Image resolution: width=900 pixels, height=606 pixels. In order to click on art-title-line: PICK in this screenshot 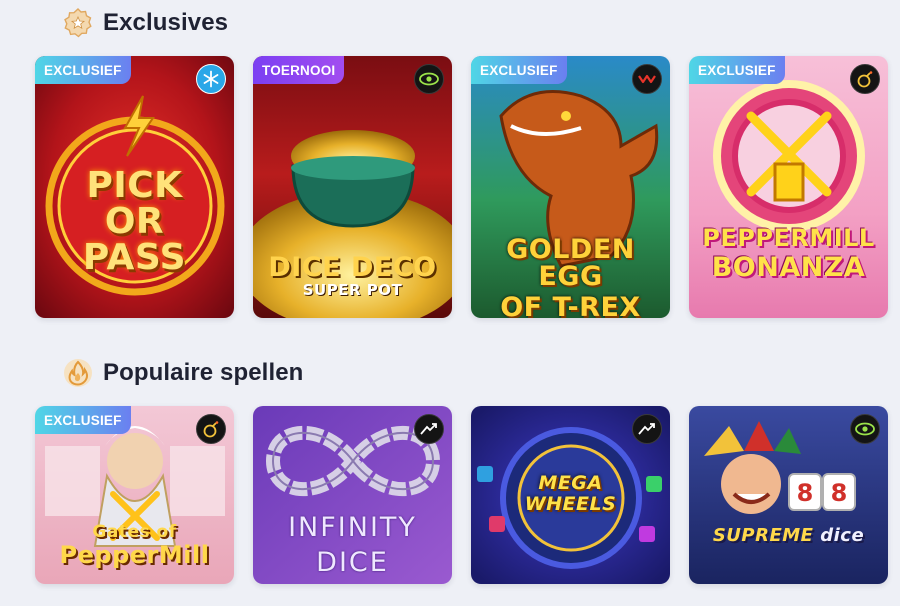, I will do `click(134, 185)`.